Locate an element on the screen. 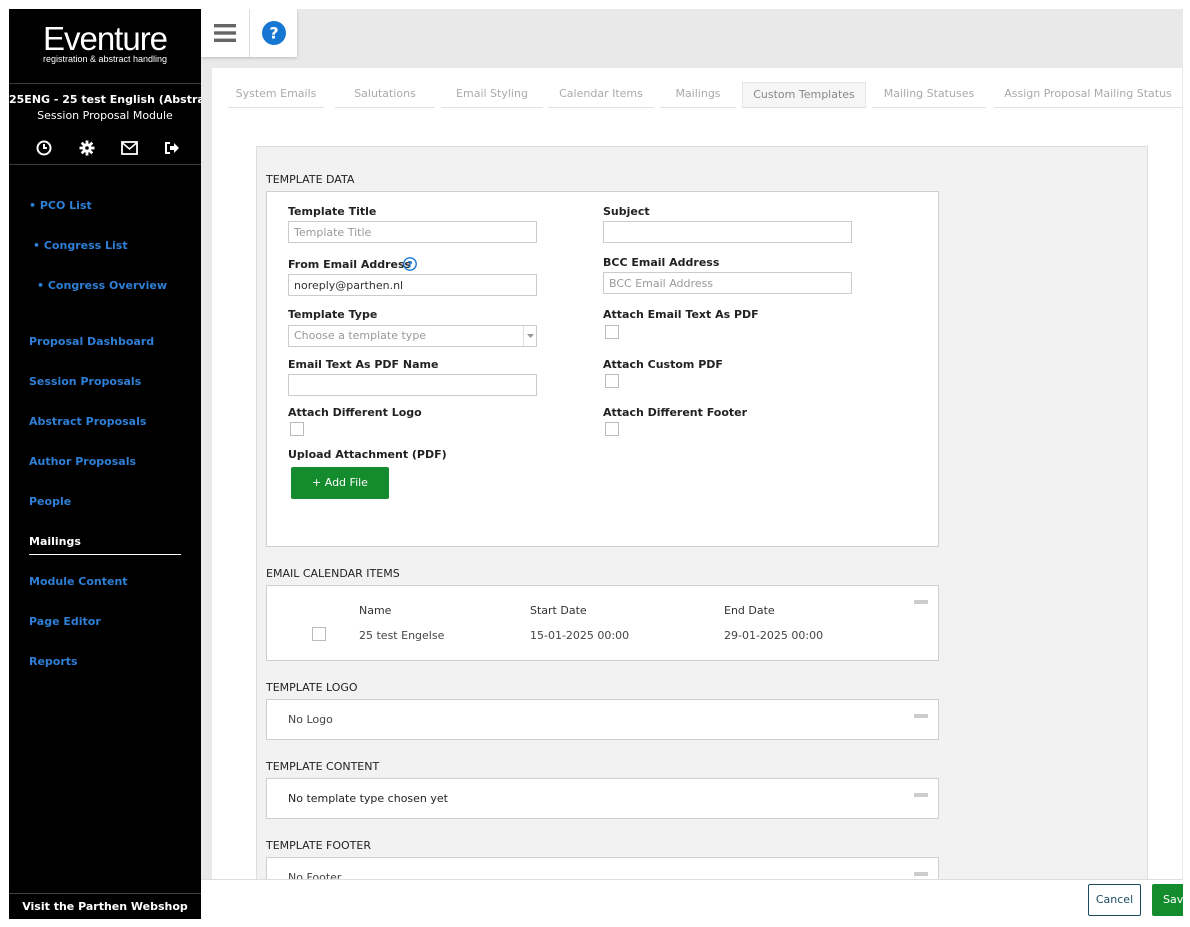  attach-logo-checkbox is located at coordinates (297, 429).